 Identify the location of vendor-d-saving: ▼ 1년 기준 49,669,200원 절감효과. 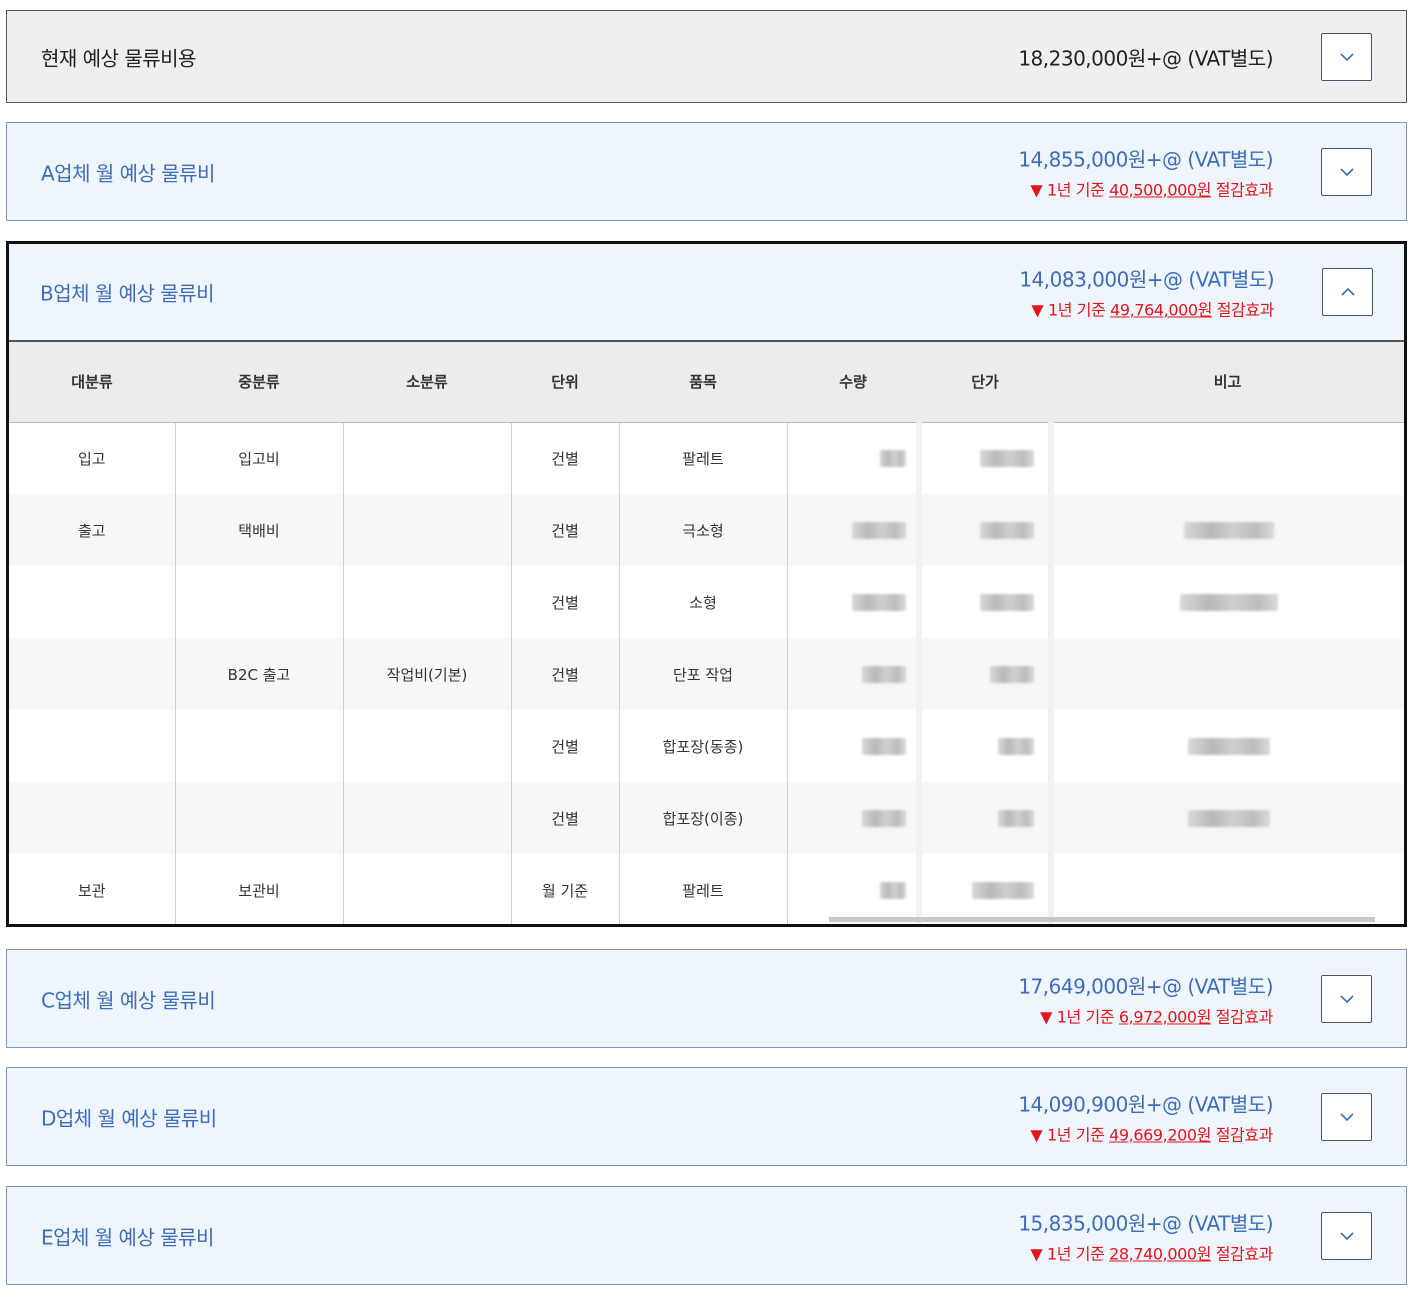
(1145, 1133).